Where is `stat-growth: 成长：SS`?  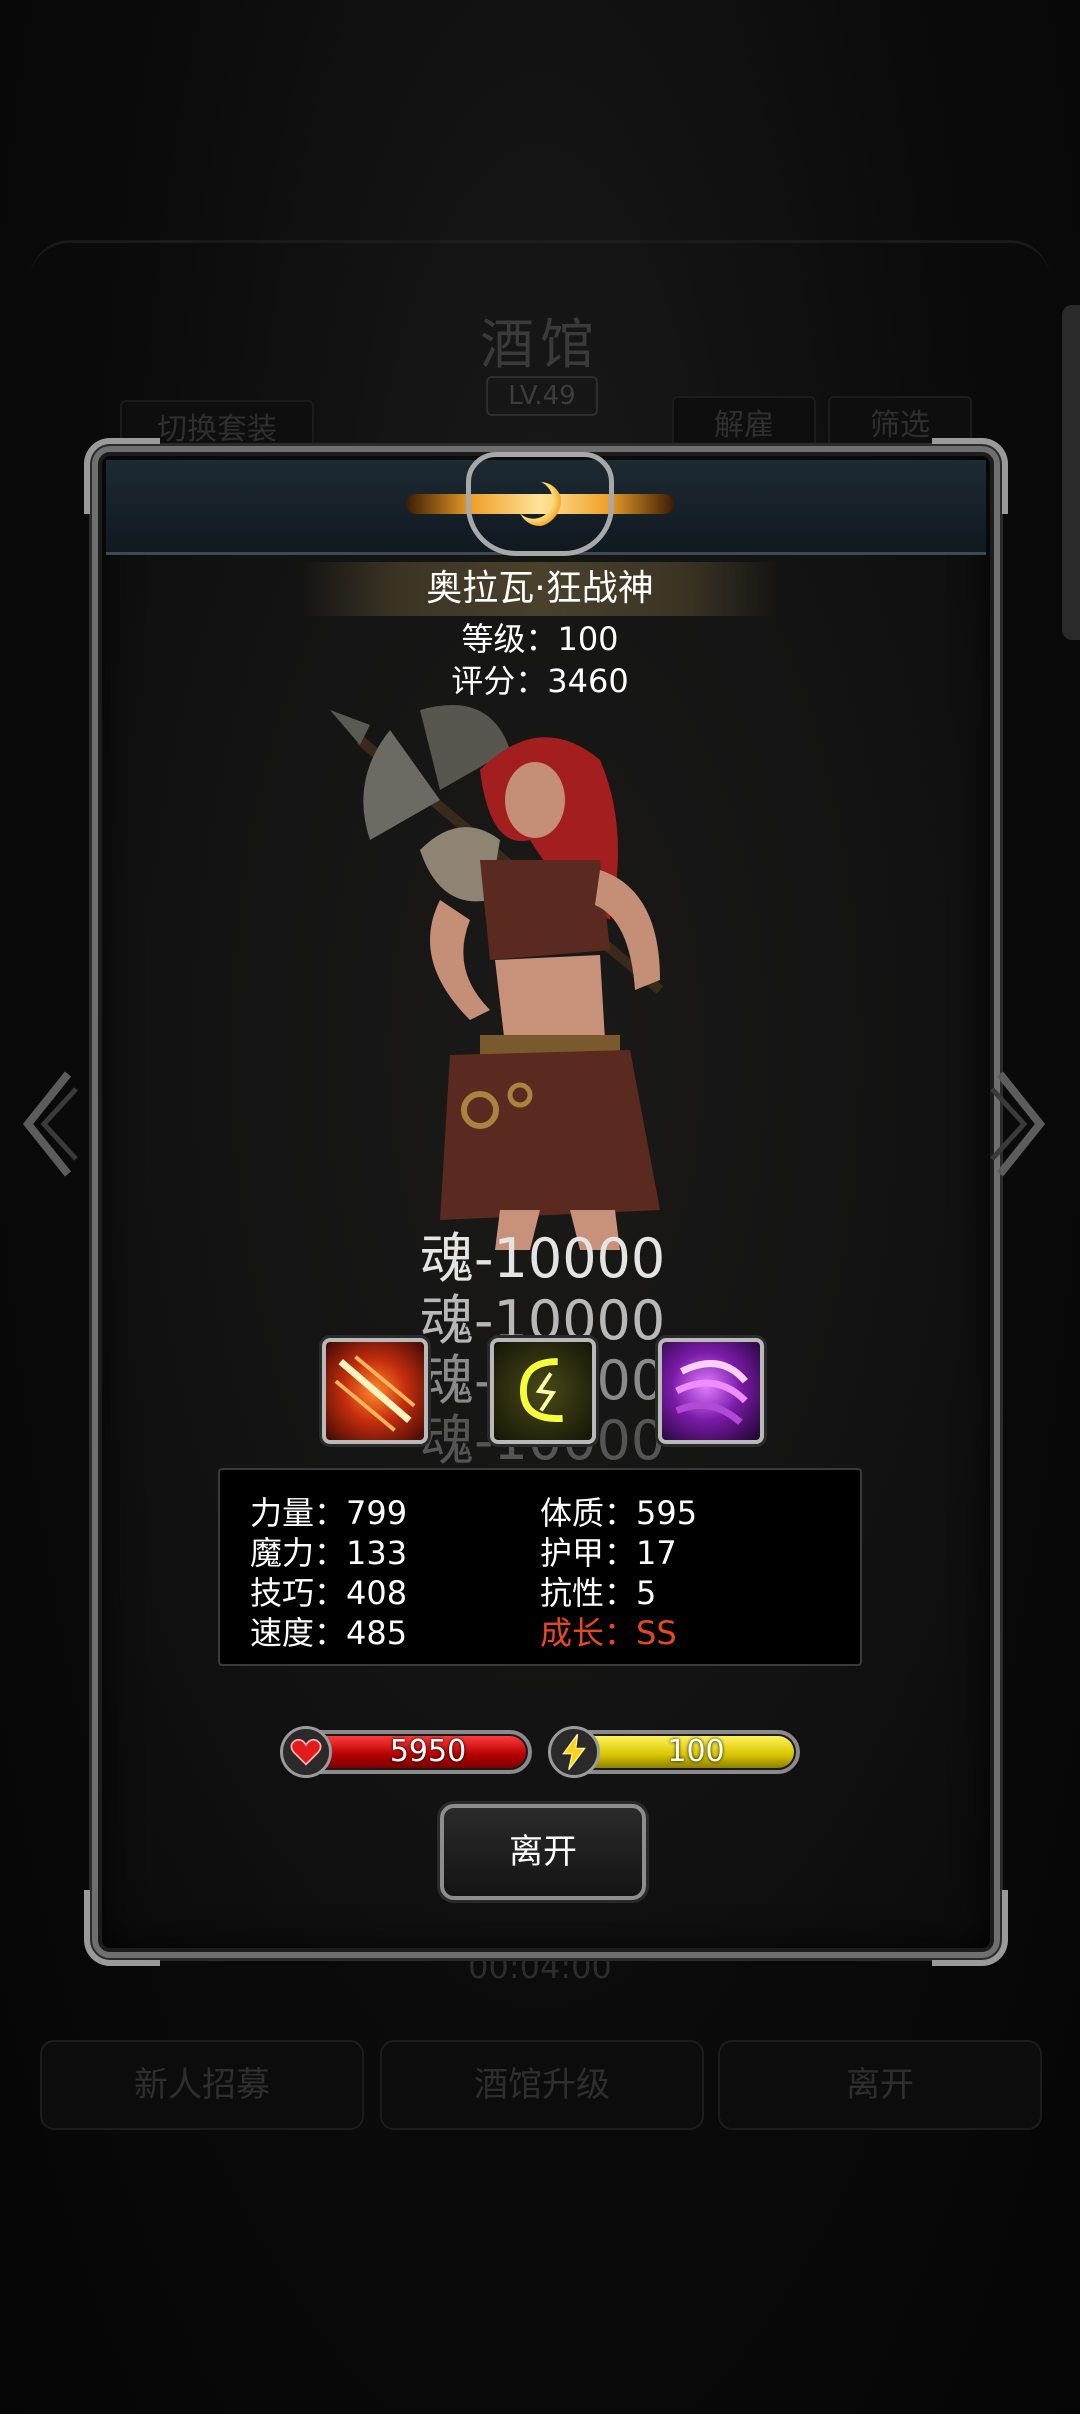
stat-growth: 成长：SS is located at coordinates (608, 1633).